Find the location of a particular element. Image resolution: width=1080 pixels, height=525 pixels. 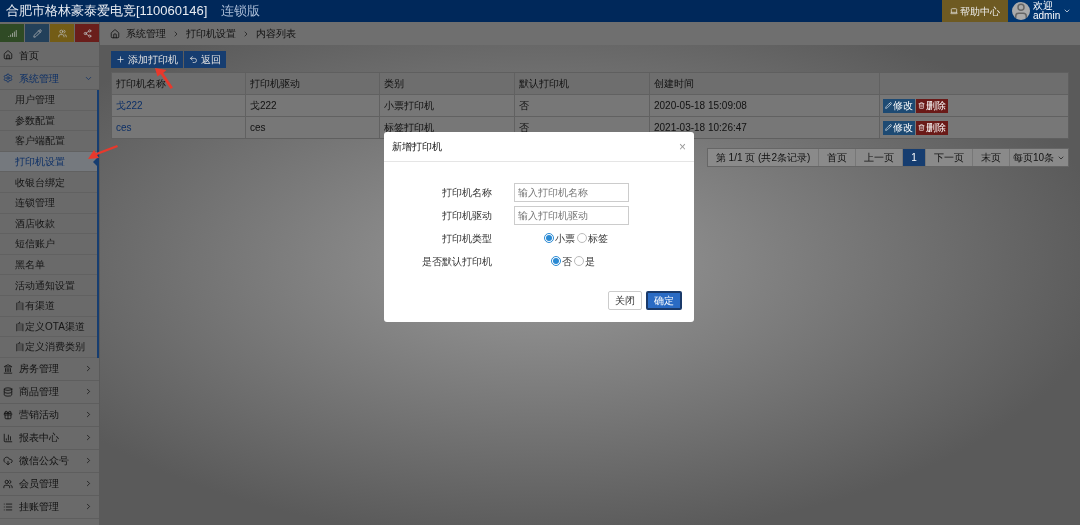

field-label: 是否默认打印机 is located at coordinates (457, 261).